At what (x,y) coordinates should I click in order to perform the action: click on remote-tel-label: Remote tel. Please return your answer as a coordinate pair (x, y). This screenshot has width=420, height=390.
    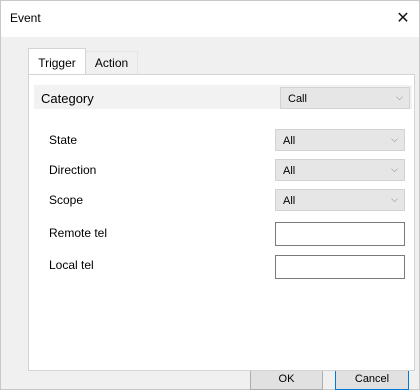
    Looking at the image, I should click on (78, 233).